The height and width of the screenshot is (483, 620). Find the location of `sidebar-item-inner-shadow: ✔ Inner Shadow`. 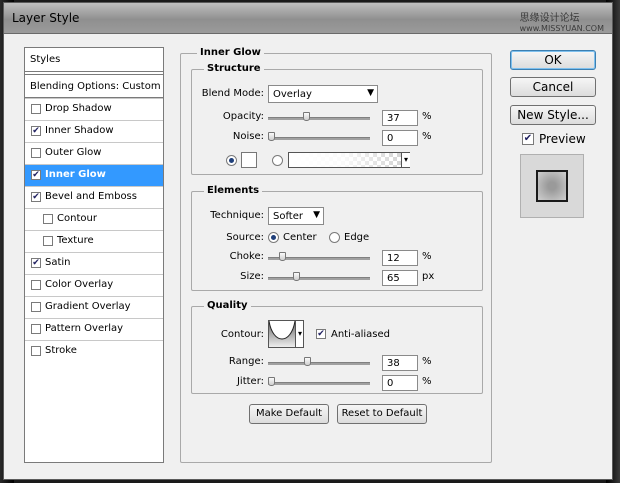

sidebar-item-inner-shadow: ✔ Inner Shadow is located at coordinates (94, 131).